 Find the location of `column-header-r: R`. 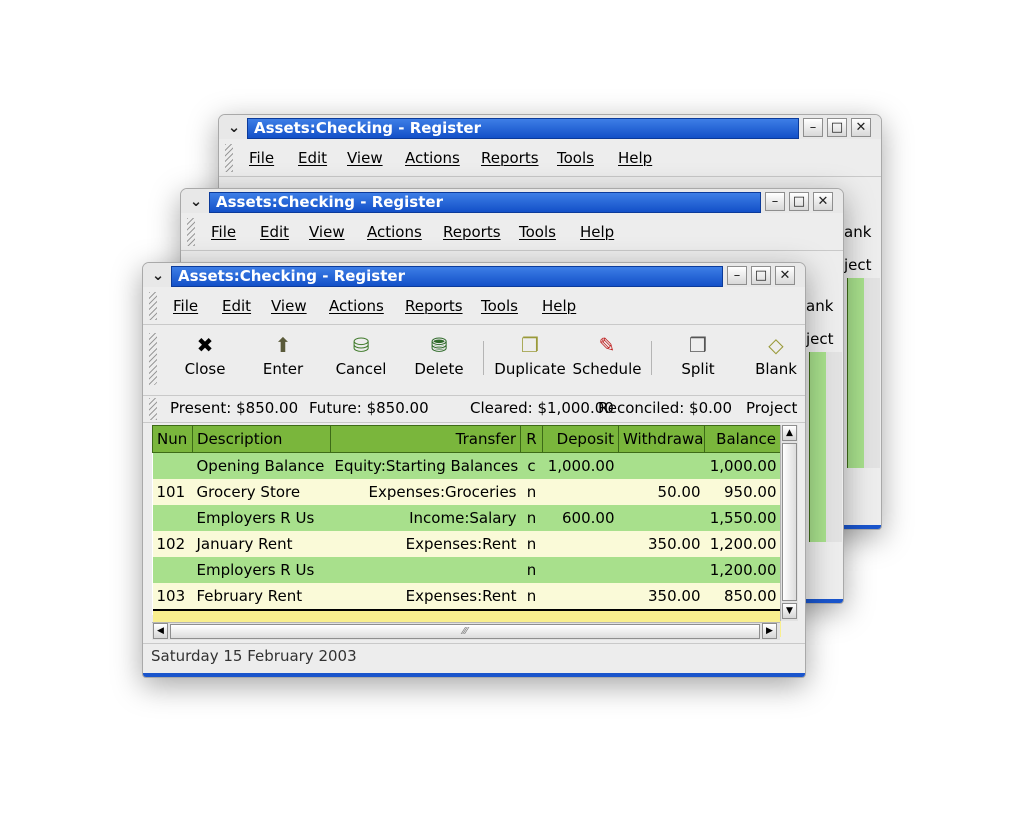

column-header-r: R is located at coordinates (531, 439).